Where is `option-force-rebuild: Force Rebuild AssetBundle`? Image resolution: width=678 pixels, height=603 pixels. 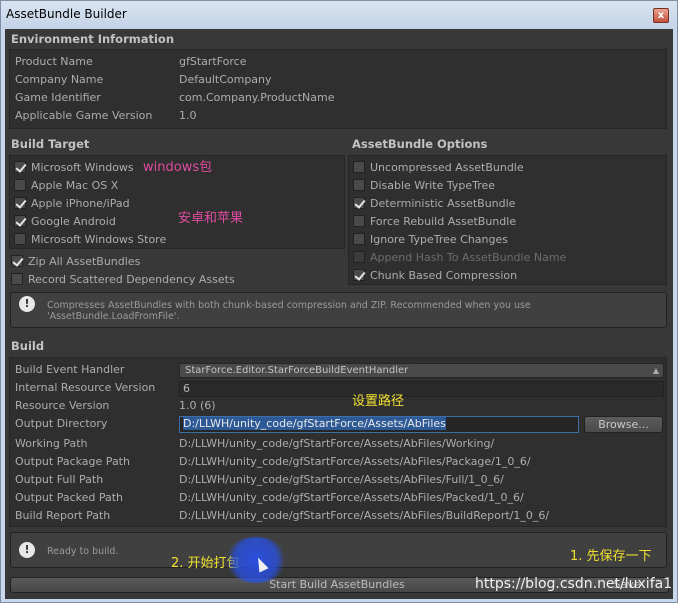
option-force-rebuild: Force Rebuild AssetBundle is located at coordinates (434, 221).